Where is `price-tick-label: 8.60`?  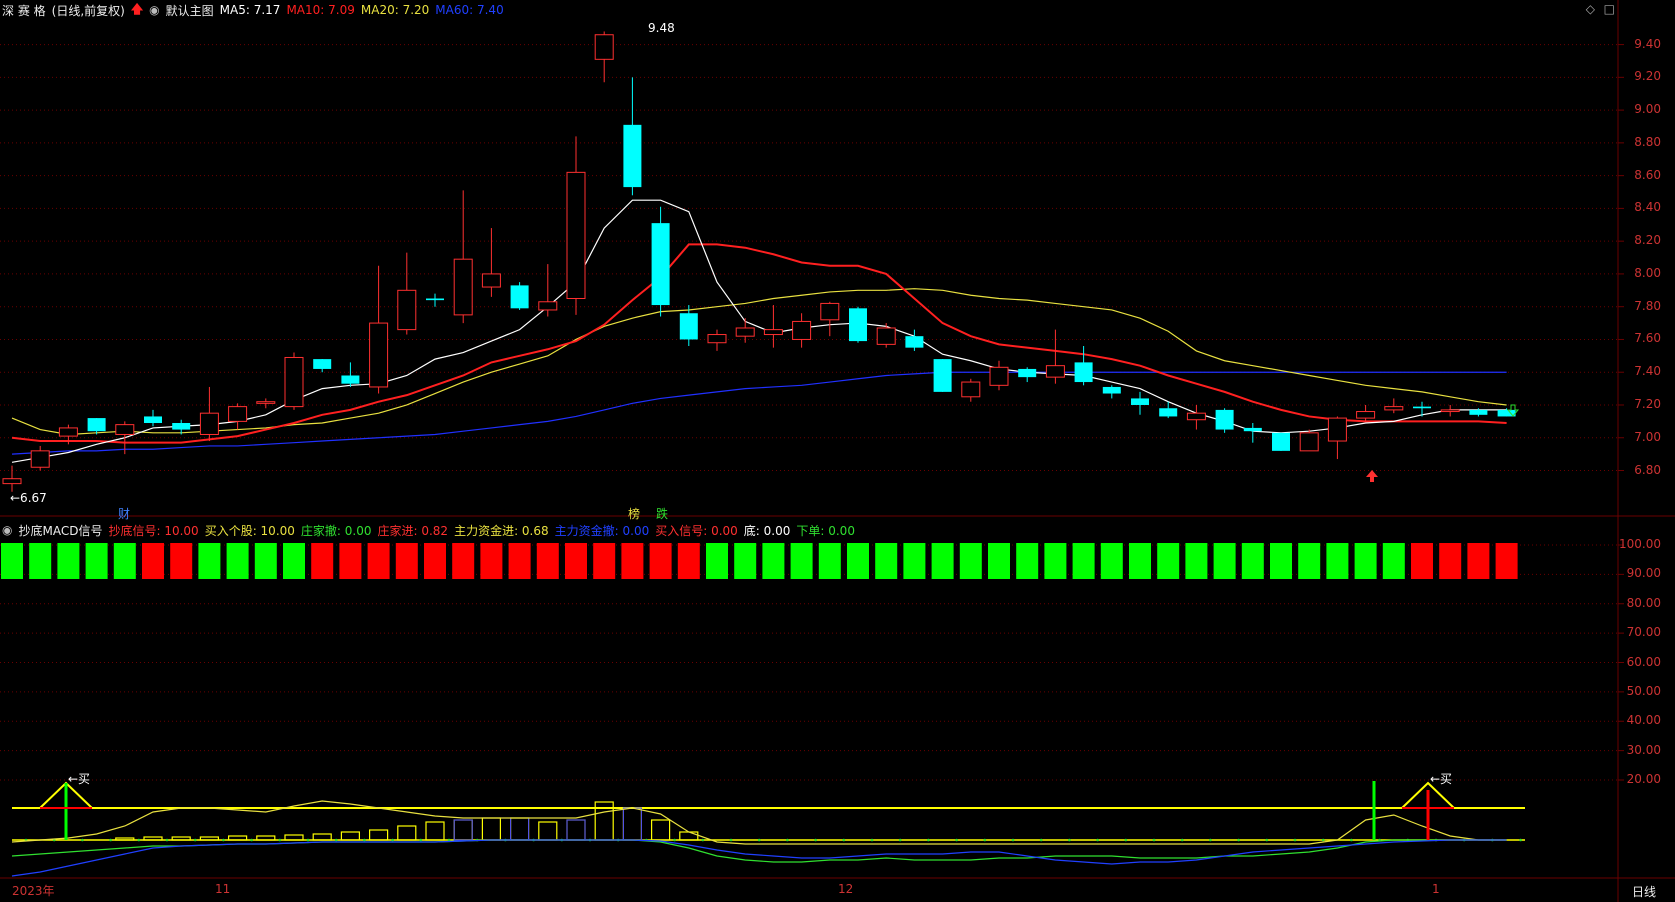
price-tick-label: 8.60 is located at coordinates (1647, 174).